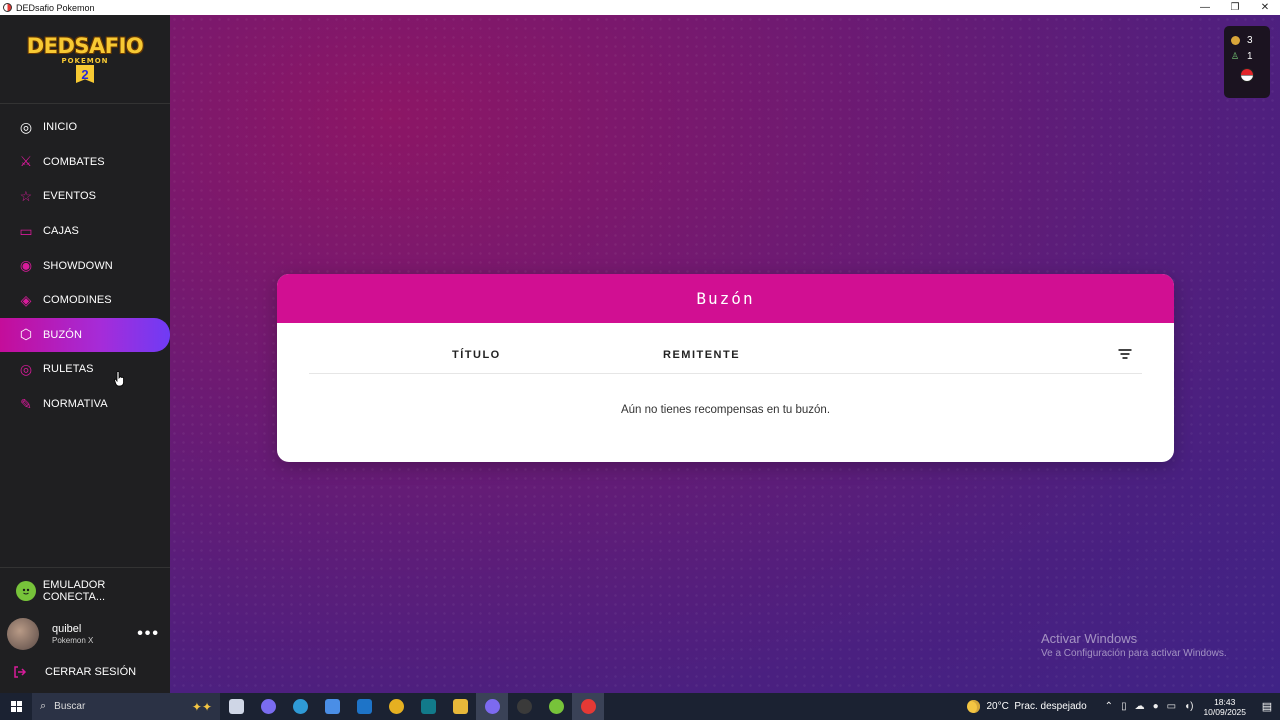 Image resolution: width=1280 pixels, height=720 pixels. I want to click on sidebar-item-label: INICIO, so click(60, 127).